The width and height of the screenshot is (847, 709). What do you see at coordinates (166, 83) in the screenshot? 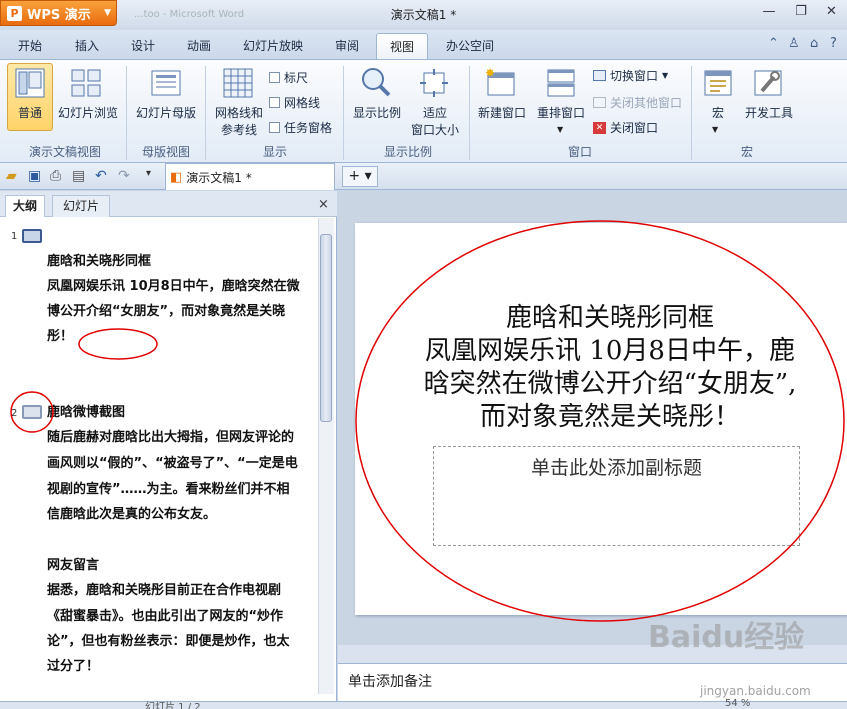
I see `slide-master-icon` at bounding box center [166, 83].